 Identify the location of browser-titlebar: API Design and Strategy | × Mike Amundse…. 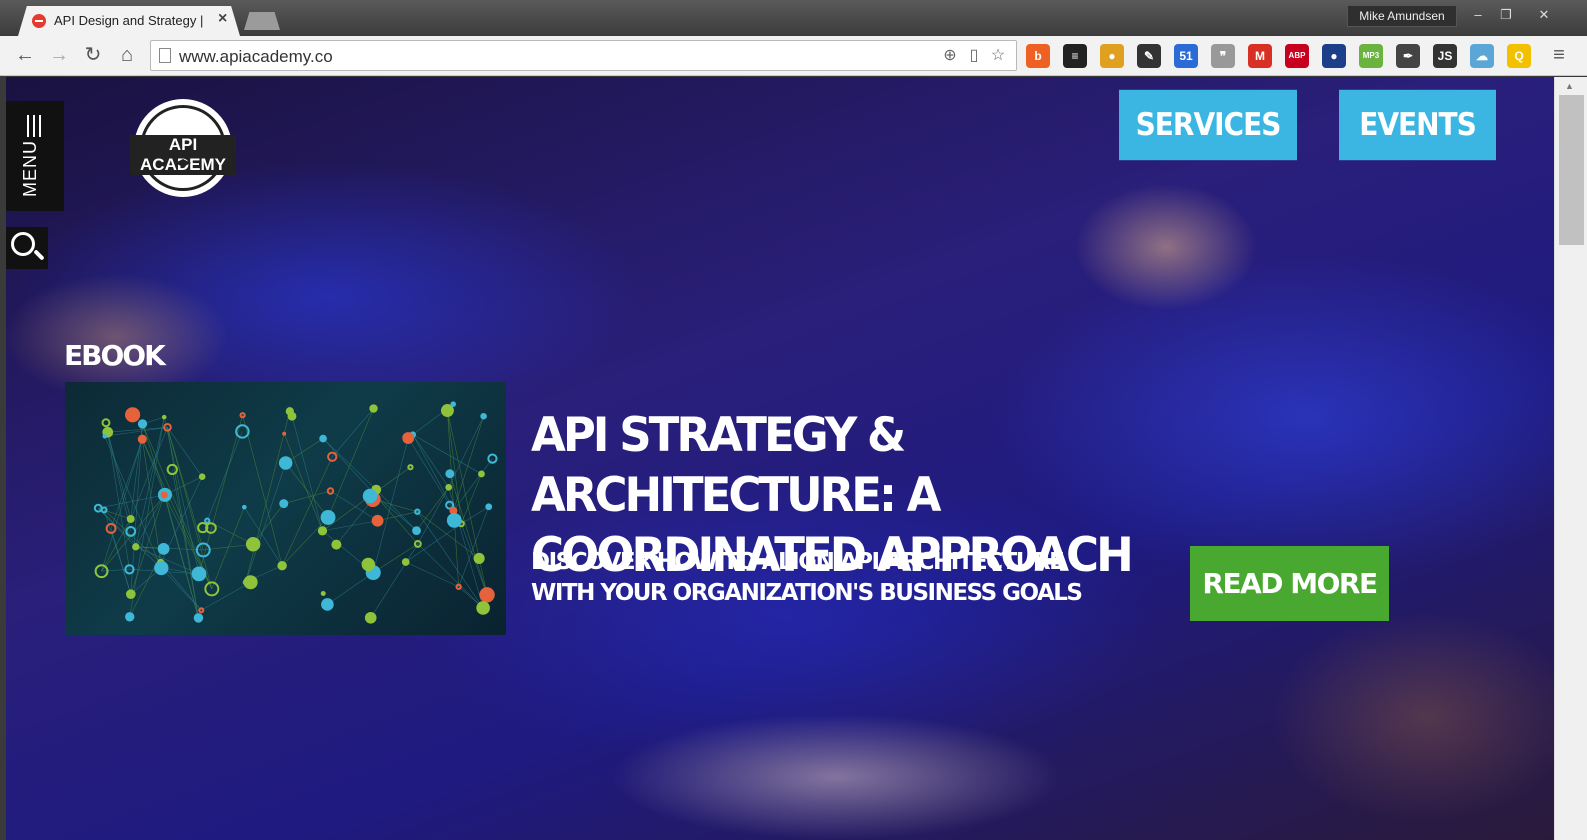
(793, 18).